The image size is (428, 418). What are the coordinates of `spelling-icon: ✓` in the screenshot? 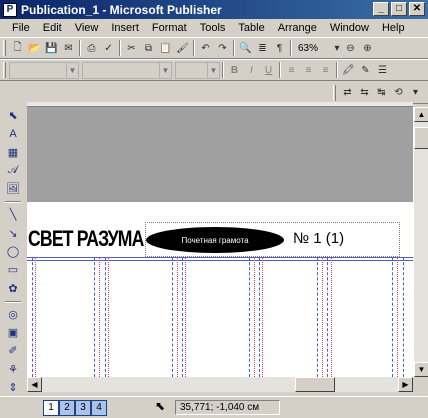 It's located at (108, 48).